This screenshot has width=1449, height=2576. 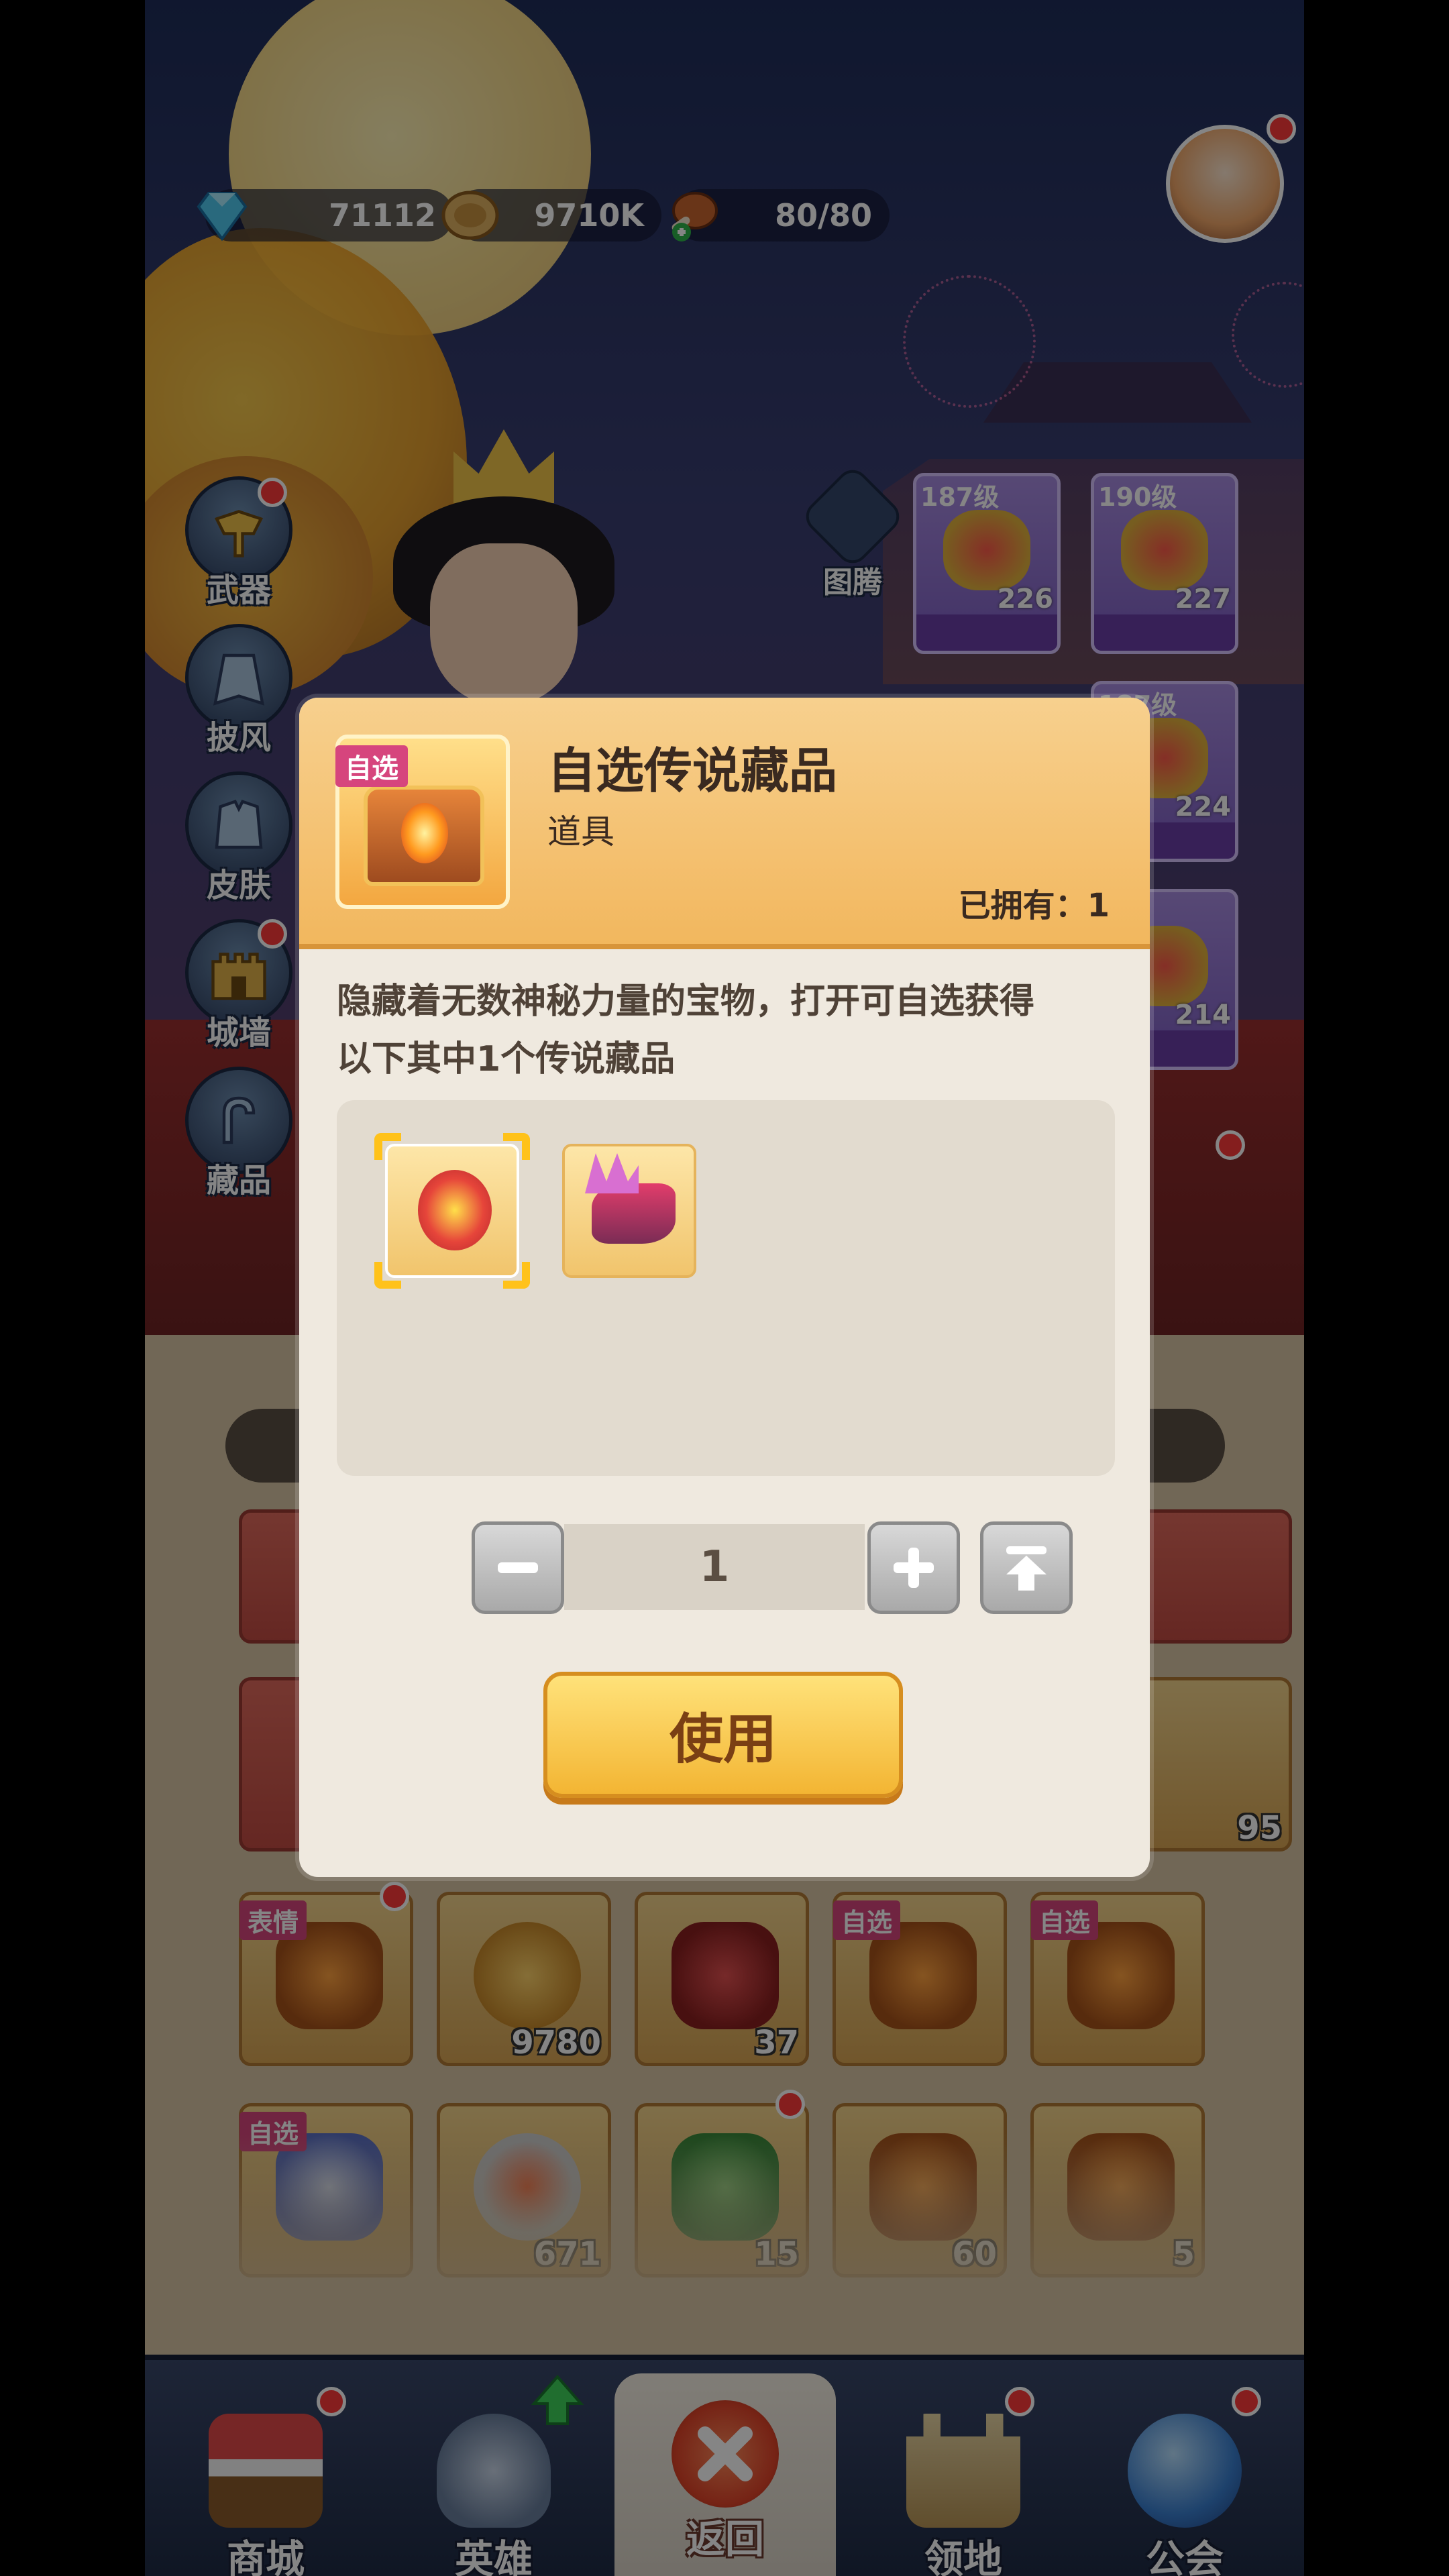 I want to click on dialog-header: 自选 自选传说藏品 道具 已拥有：1, so click(x=724, y=823).